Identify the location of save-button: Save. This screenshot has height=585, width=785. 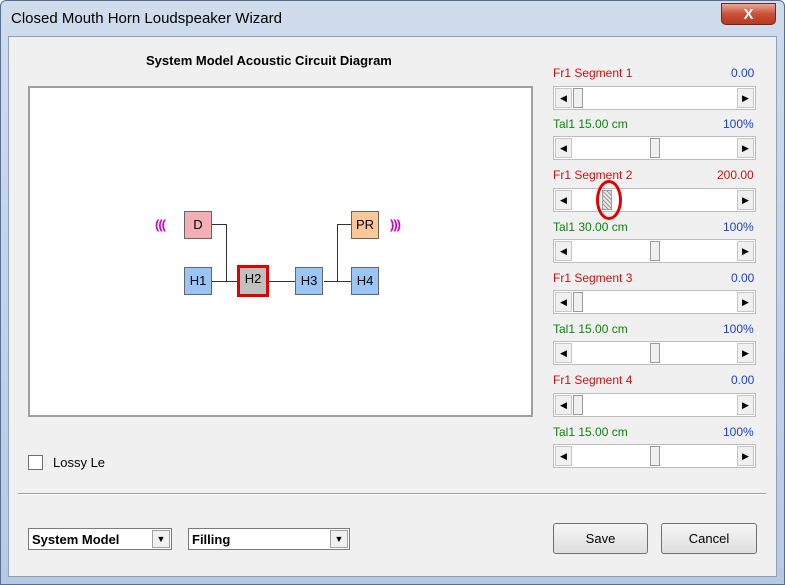
(600, 538).